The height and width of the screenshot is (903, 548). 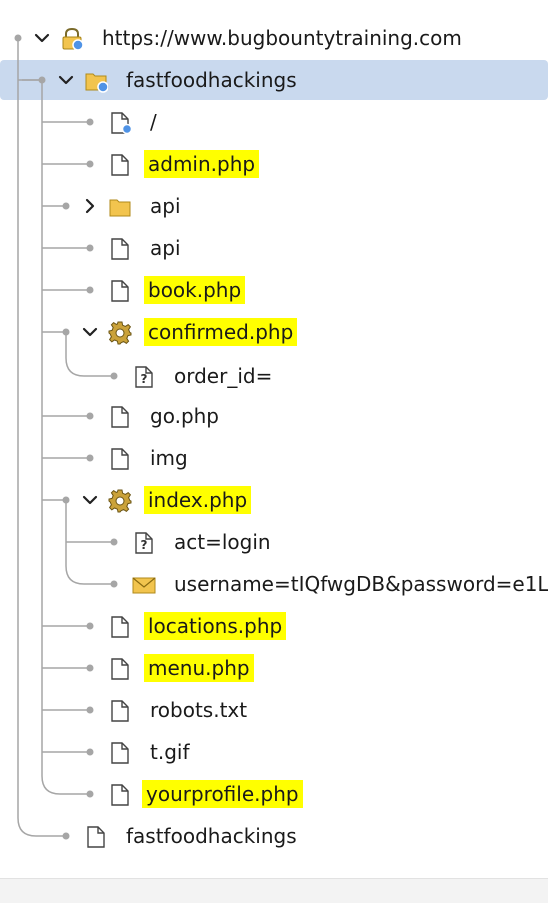 What do you see at coordinates (198, 500) in the screenshot?
I see `item-label: index.php` at bounding box center [198, 500].